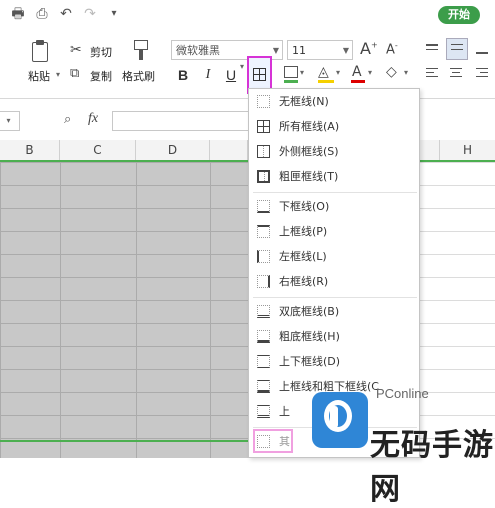 The image size is (495, 508). What do you see at coordinates (98, 150) in the screenshot?
I see `column-header-c: C` at bounding box center [98, 150].